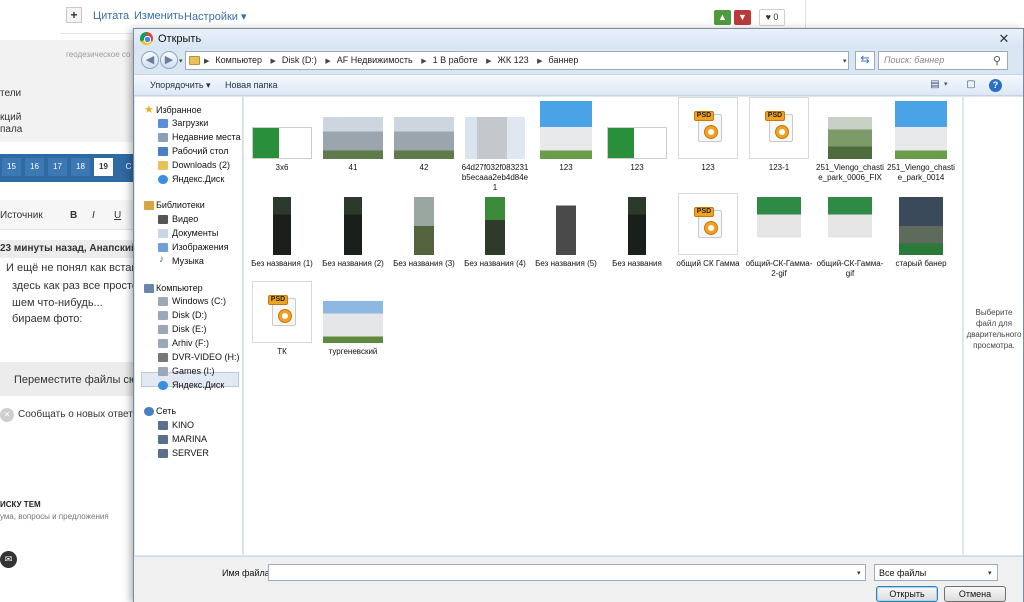 The width and height of the screenshot is (1024, 602). What do you see at coordinates (772, 17) in the screenshot?
I see `like-button: ♥ 0` at bounding box center [772, 17].